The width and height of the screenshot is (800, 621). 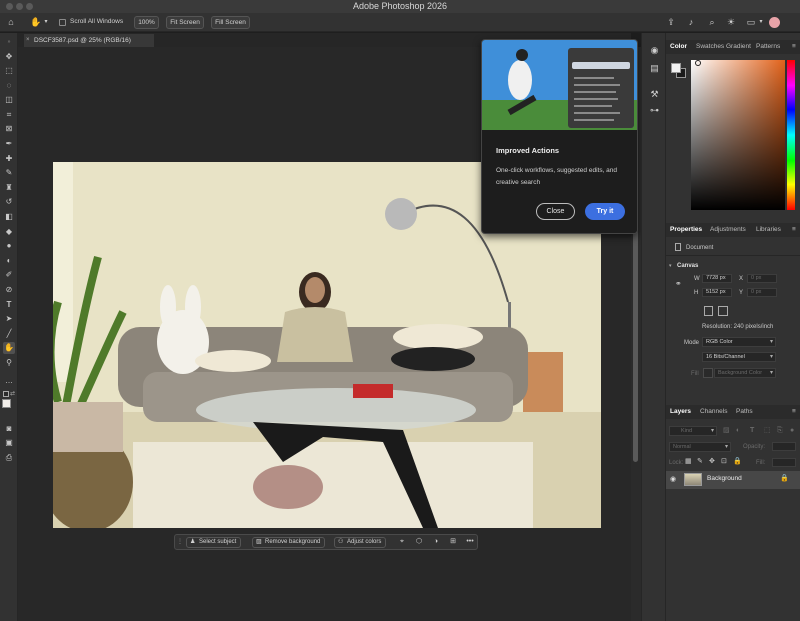 What do you see at coordinates (698, 63) in the screenshot?
I see `color-picker-cursor` at bounding box center [698, 63].